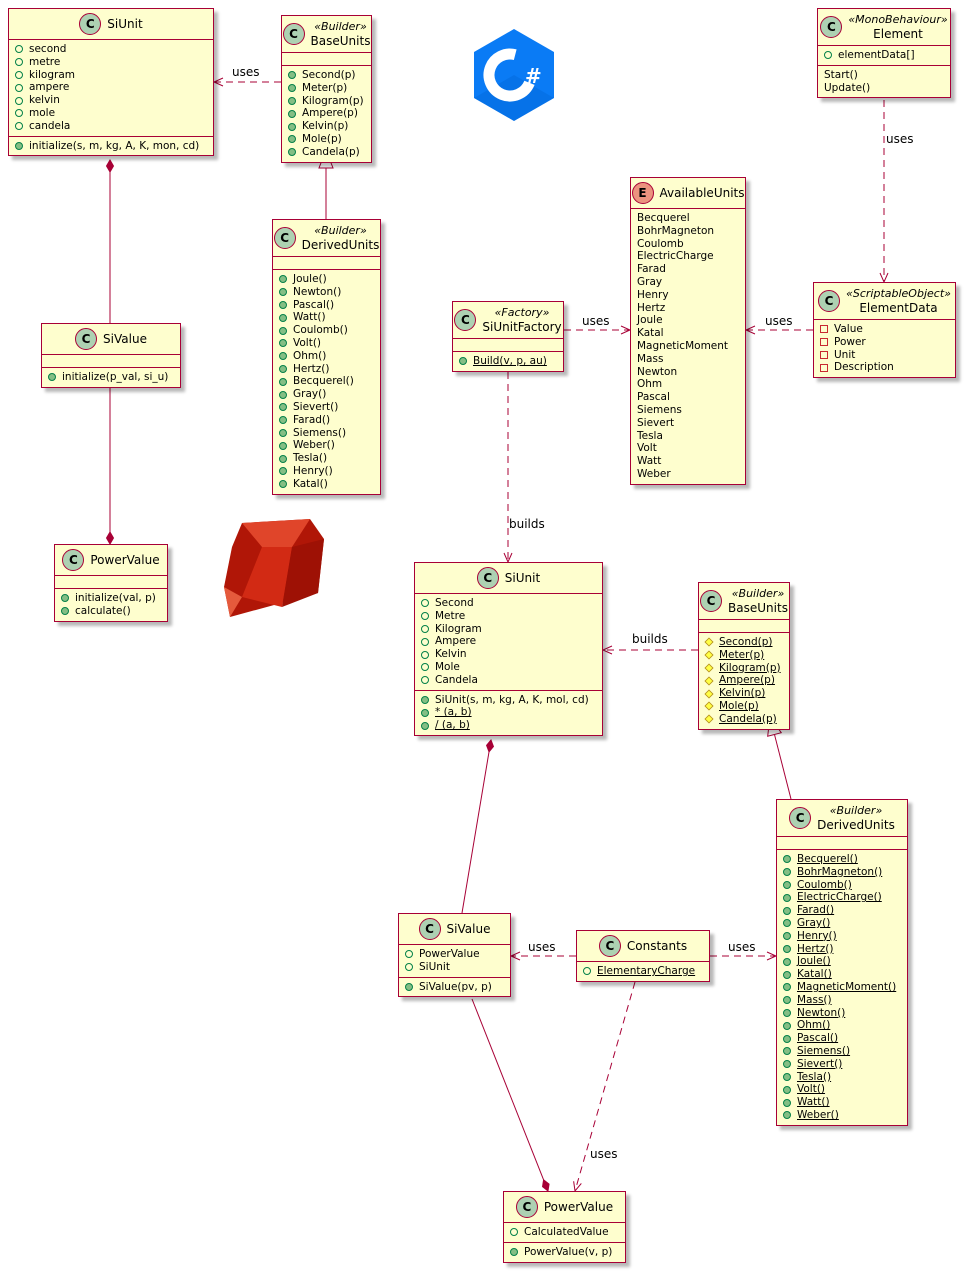  What do you see at coordinates (650, 639) in the screenshot?
I see `edge-label: builds` at bounding box center [650, 639].